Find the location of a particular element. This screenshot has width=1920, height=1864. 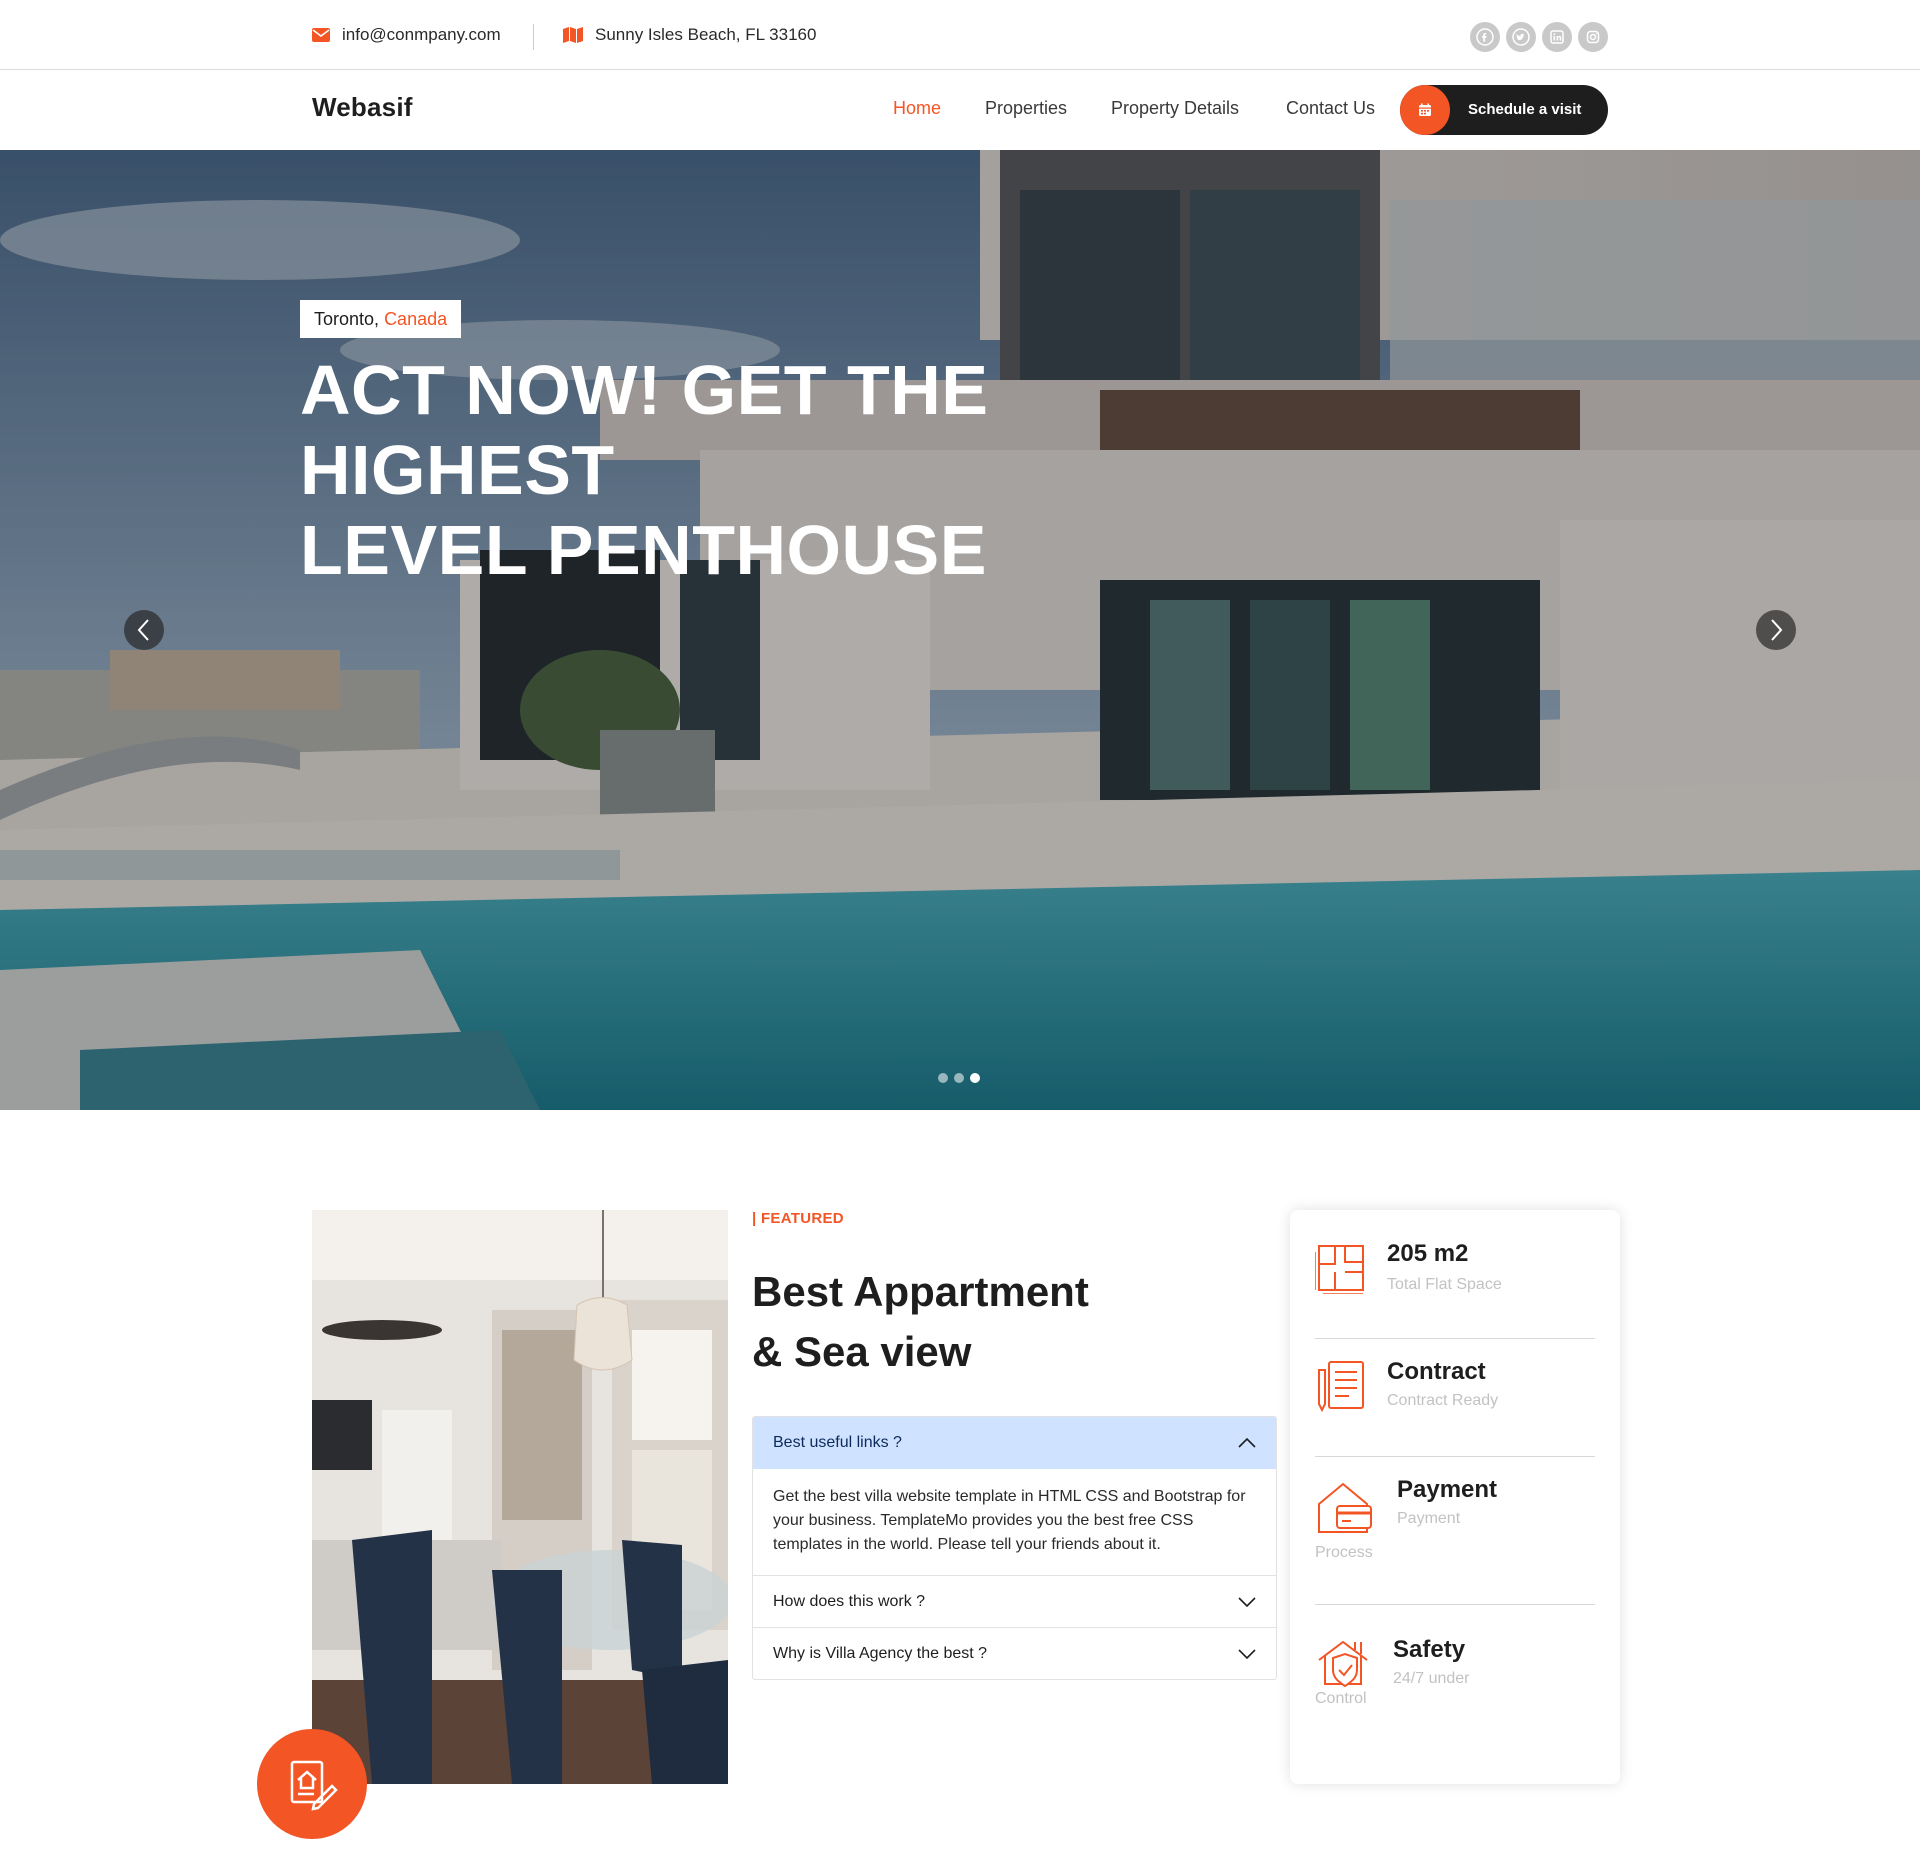

slider-dots is located at coordinates (959, 1078).